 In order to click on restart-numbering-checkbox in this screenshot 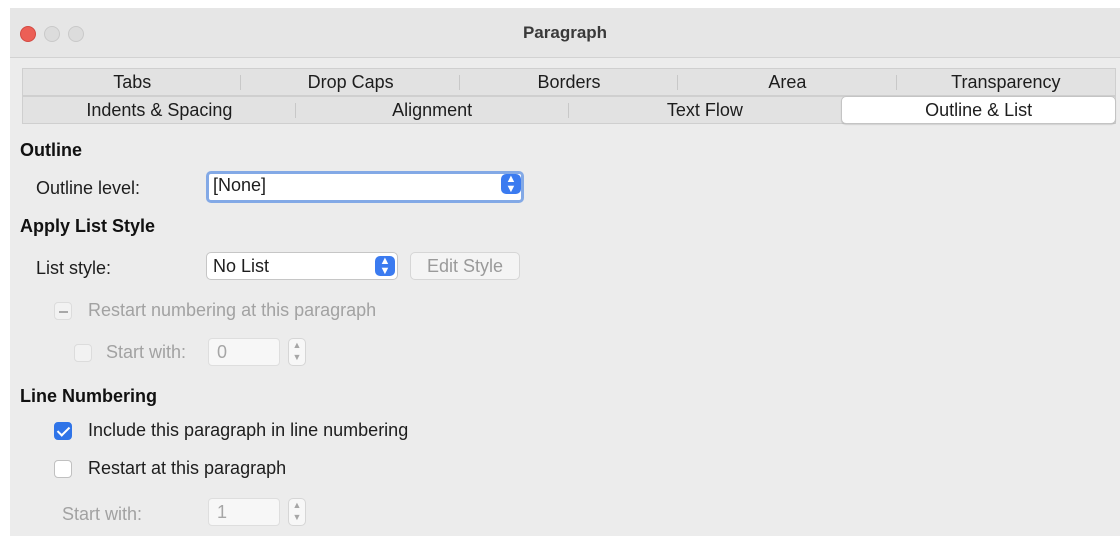, I will do `click(63, 311)`.